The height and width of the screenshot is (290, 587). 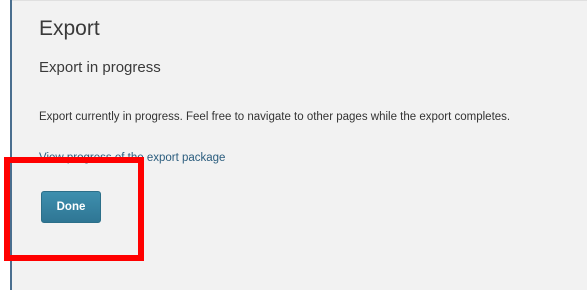 I want to click on view-progress-link: View progress of the export package, so click(x=132, y=158).